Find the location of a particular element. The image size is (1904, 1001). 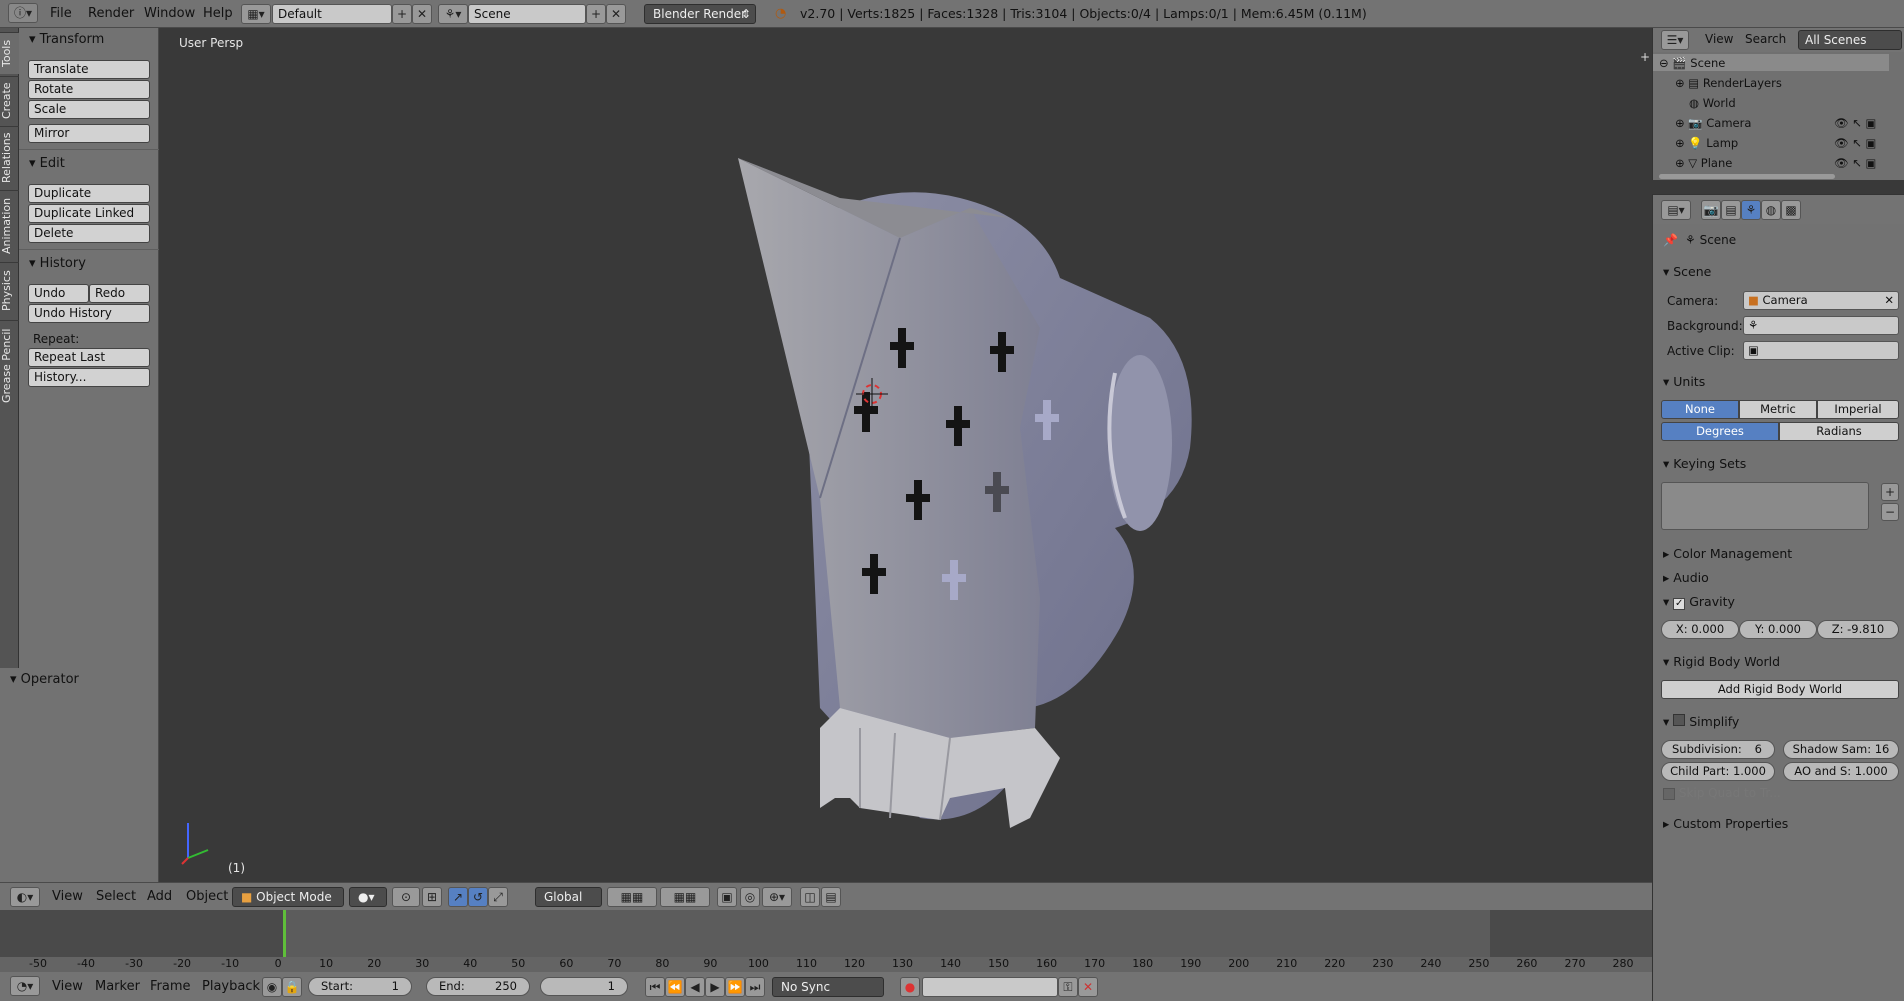

duplicate-linked-button: Duplicate Linked is located at coordinates (89, 213).